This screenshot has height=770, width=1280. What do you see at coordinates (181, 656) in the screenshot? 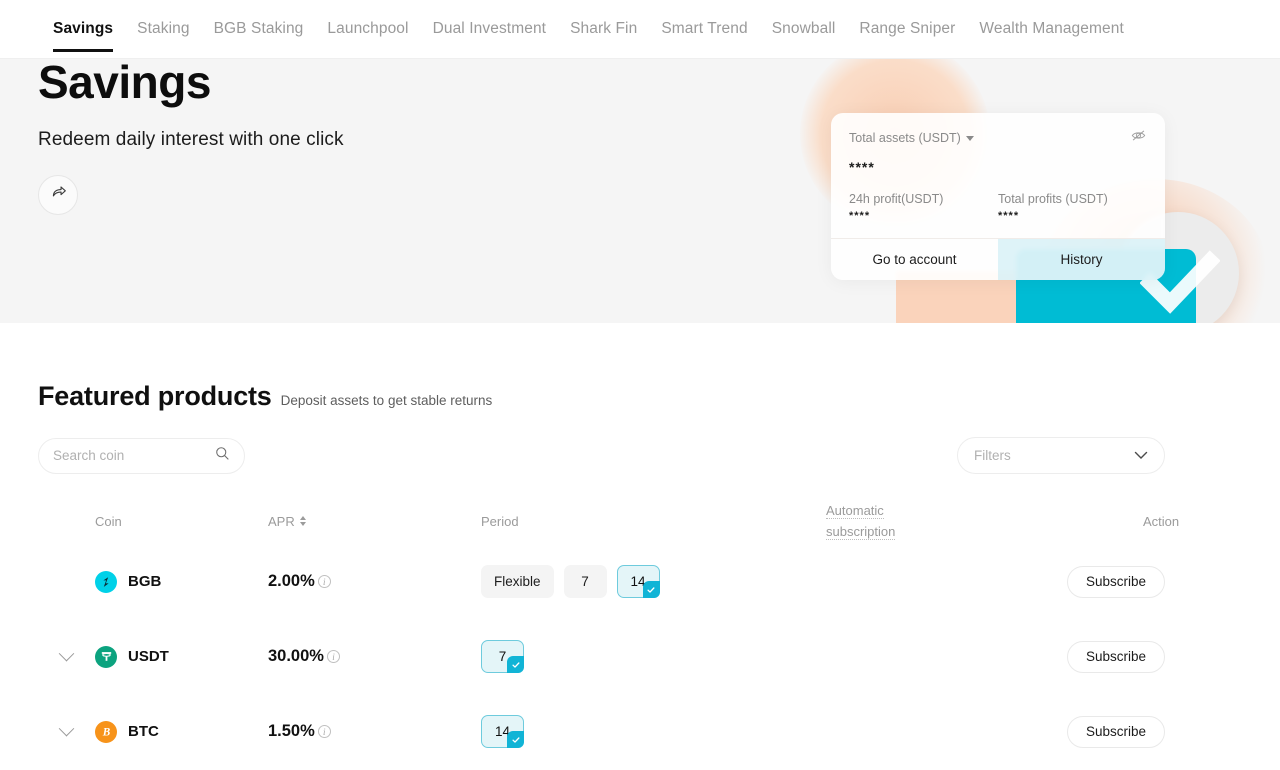
I see `coin-cell: USDT` at bounding box center [181, 656].